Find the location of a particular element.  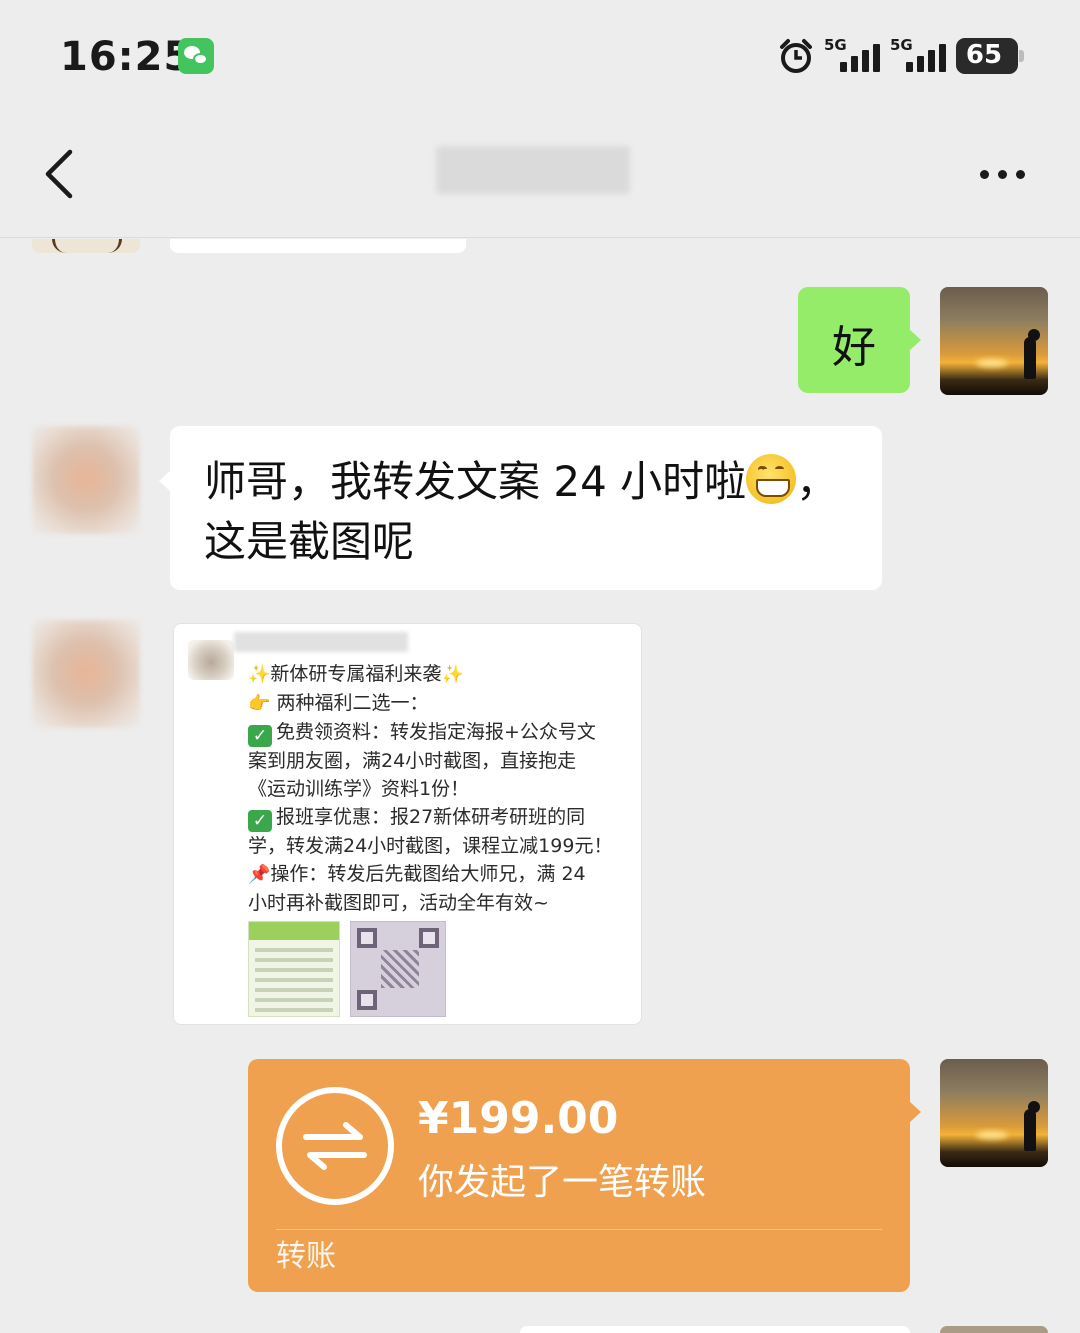

transfer-card: ¥199.00 你发起了一笔转账 转账 is located at coordinates (584, 1175).